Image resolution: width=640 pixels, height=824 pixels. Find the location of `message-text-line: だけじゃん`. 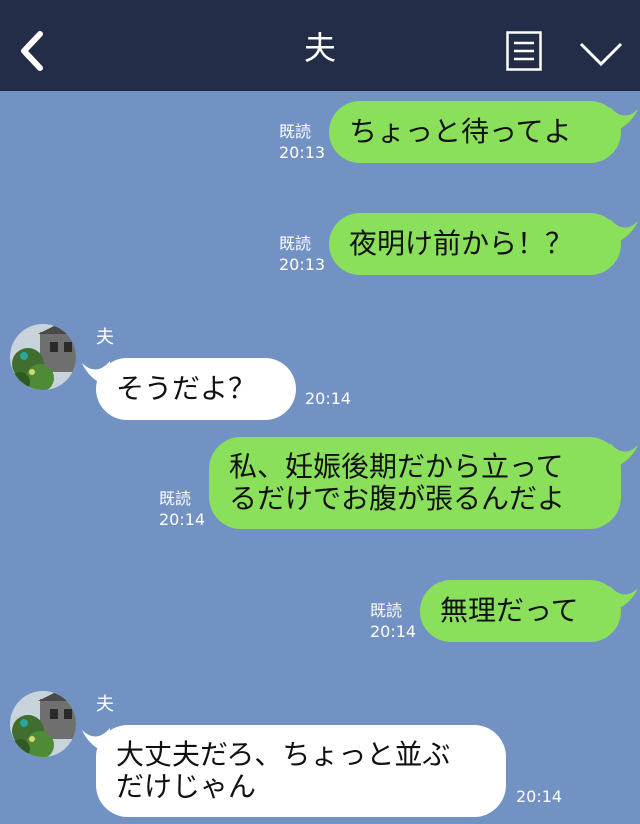

message-text-line: だけじゃん is located at coordinates (186, 786).